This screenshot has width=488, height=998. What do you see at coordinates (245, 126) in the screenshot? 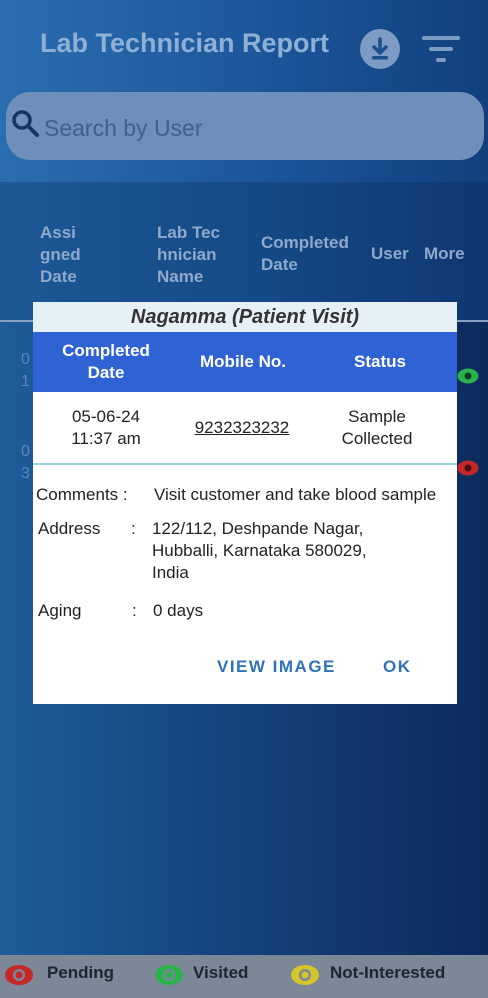
I see `search-bar: Search by User` at bounding box center [245, 126].